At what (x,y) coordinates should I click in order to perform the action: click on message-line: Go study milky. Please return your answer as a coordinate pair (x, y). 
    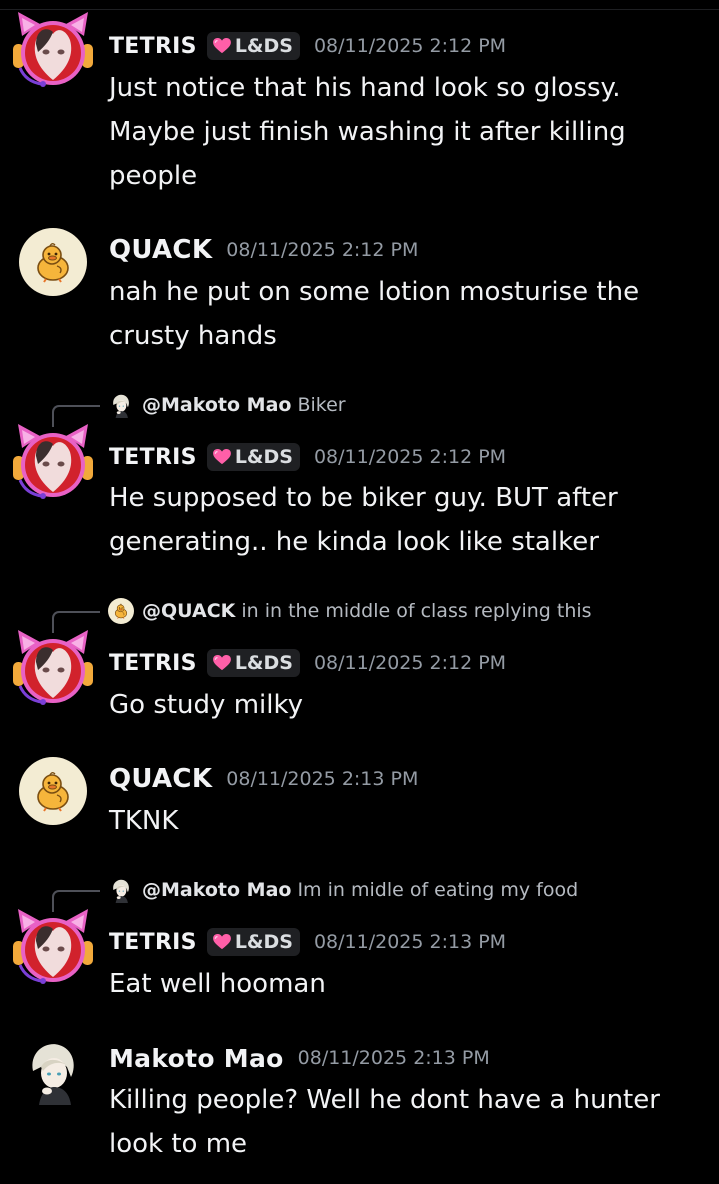
    Looking at the image, I should click on (206, 705).